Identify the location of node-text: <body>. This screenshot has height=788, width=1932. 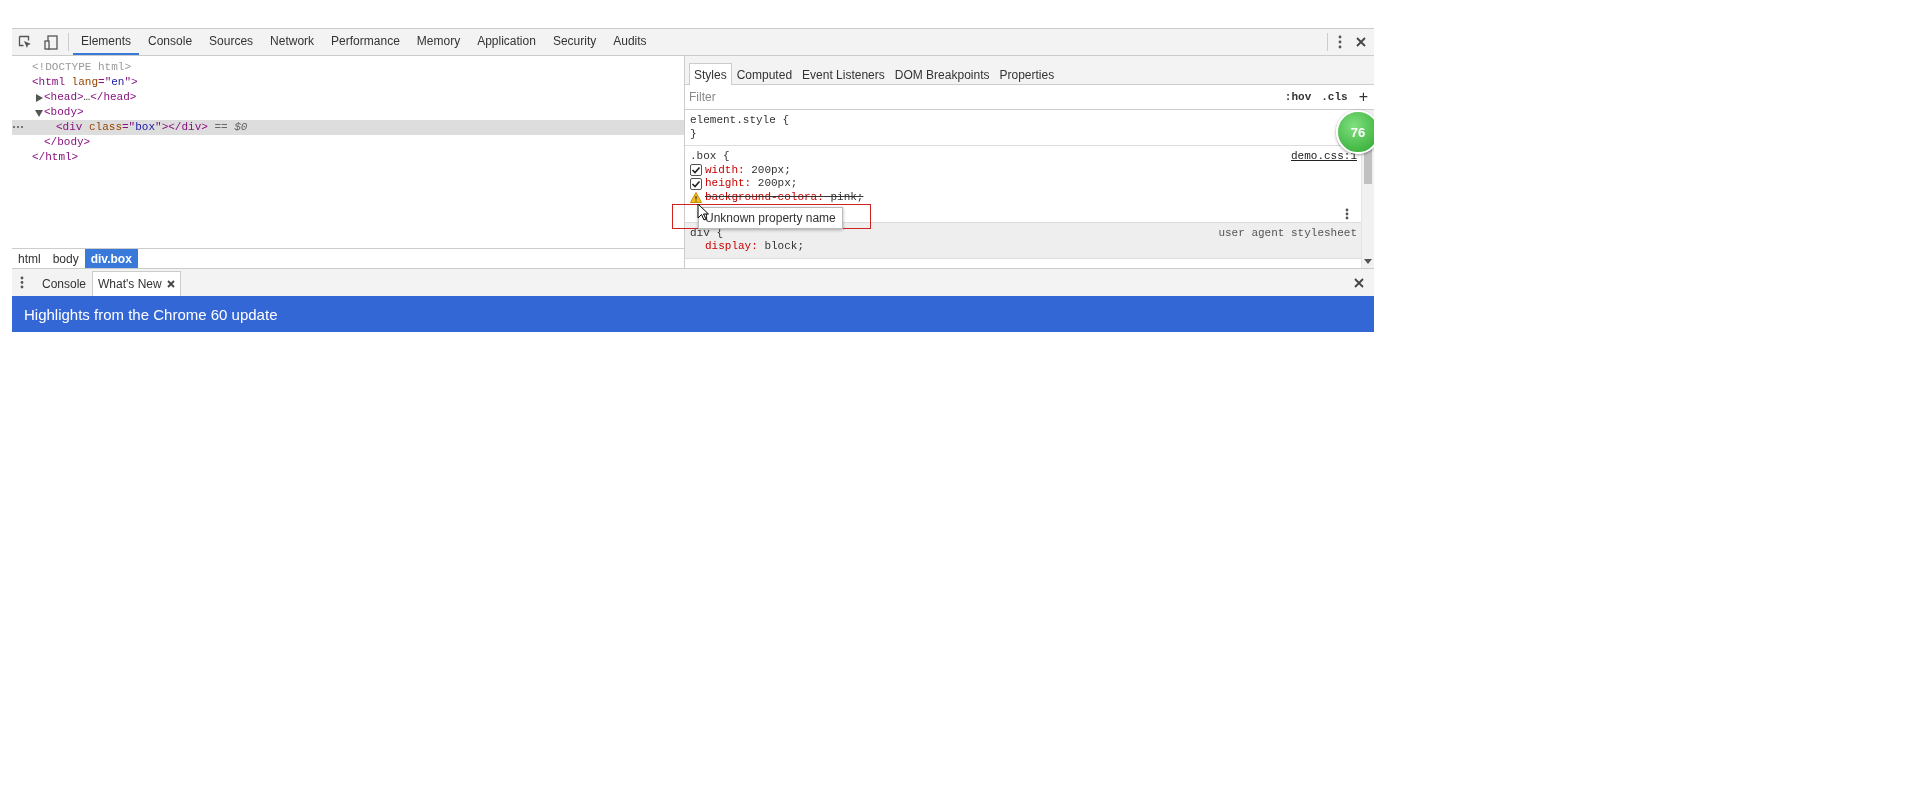
(64, 112).